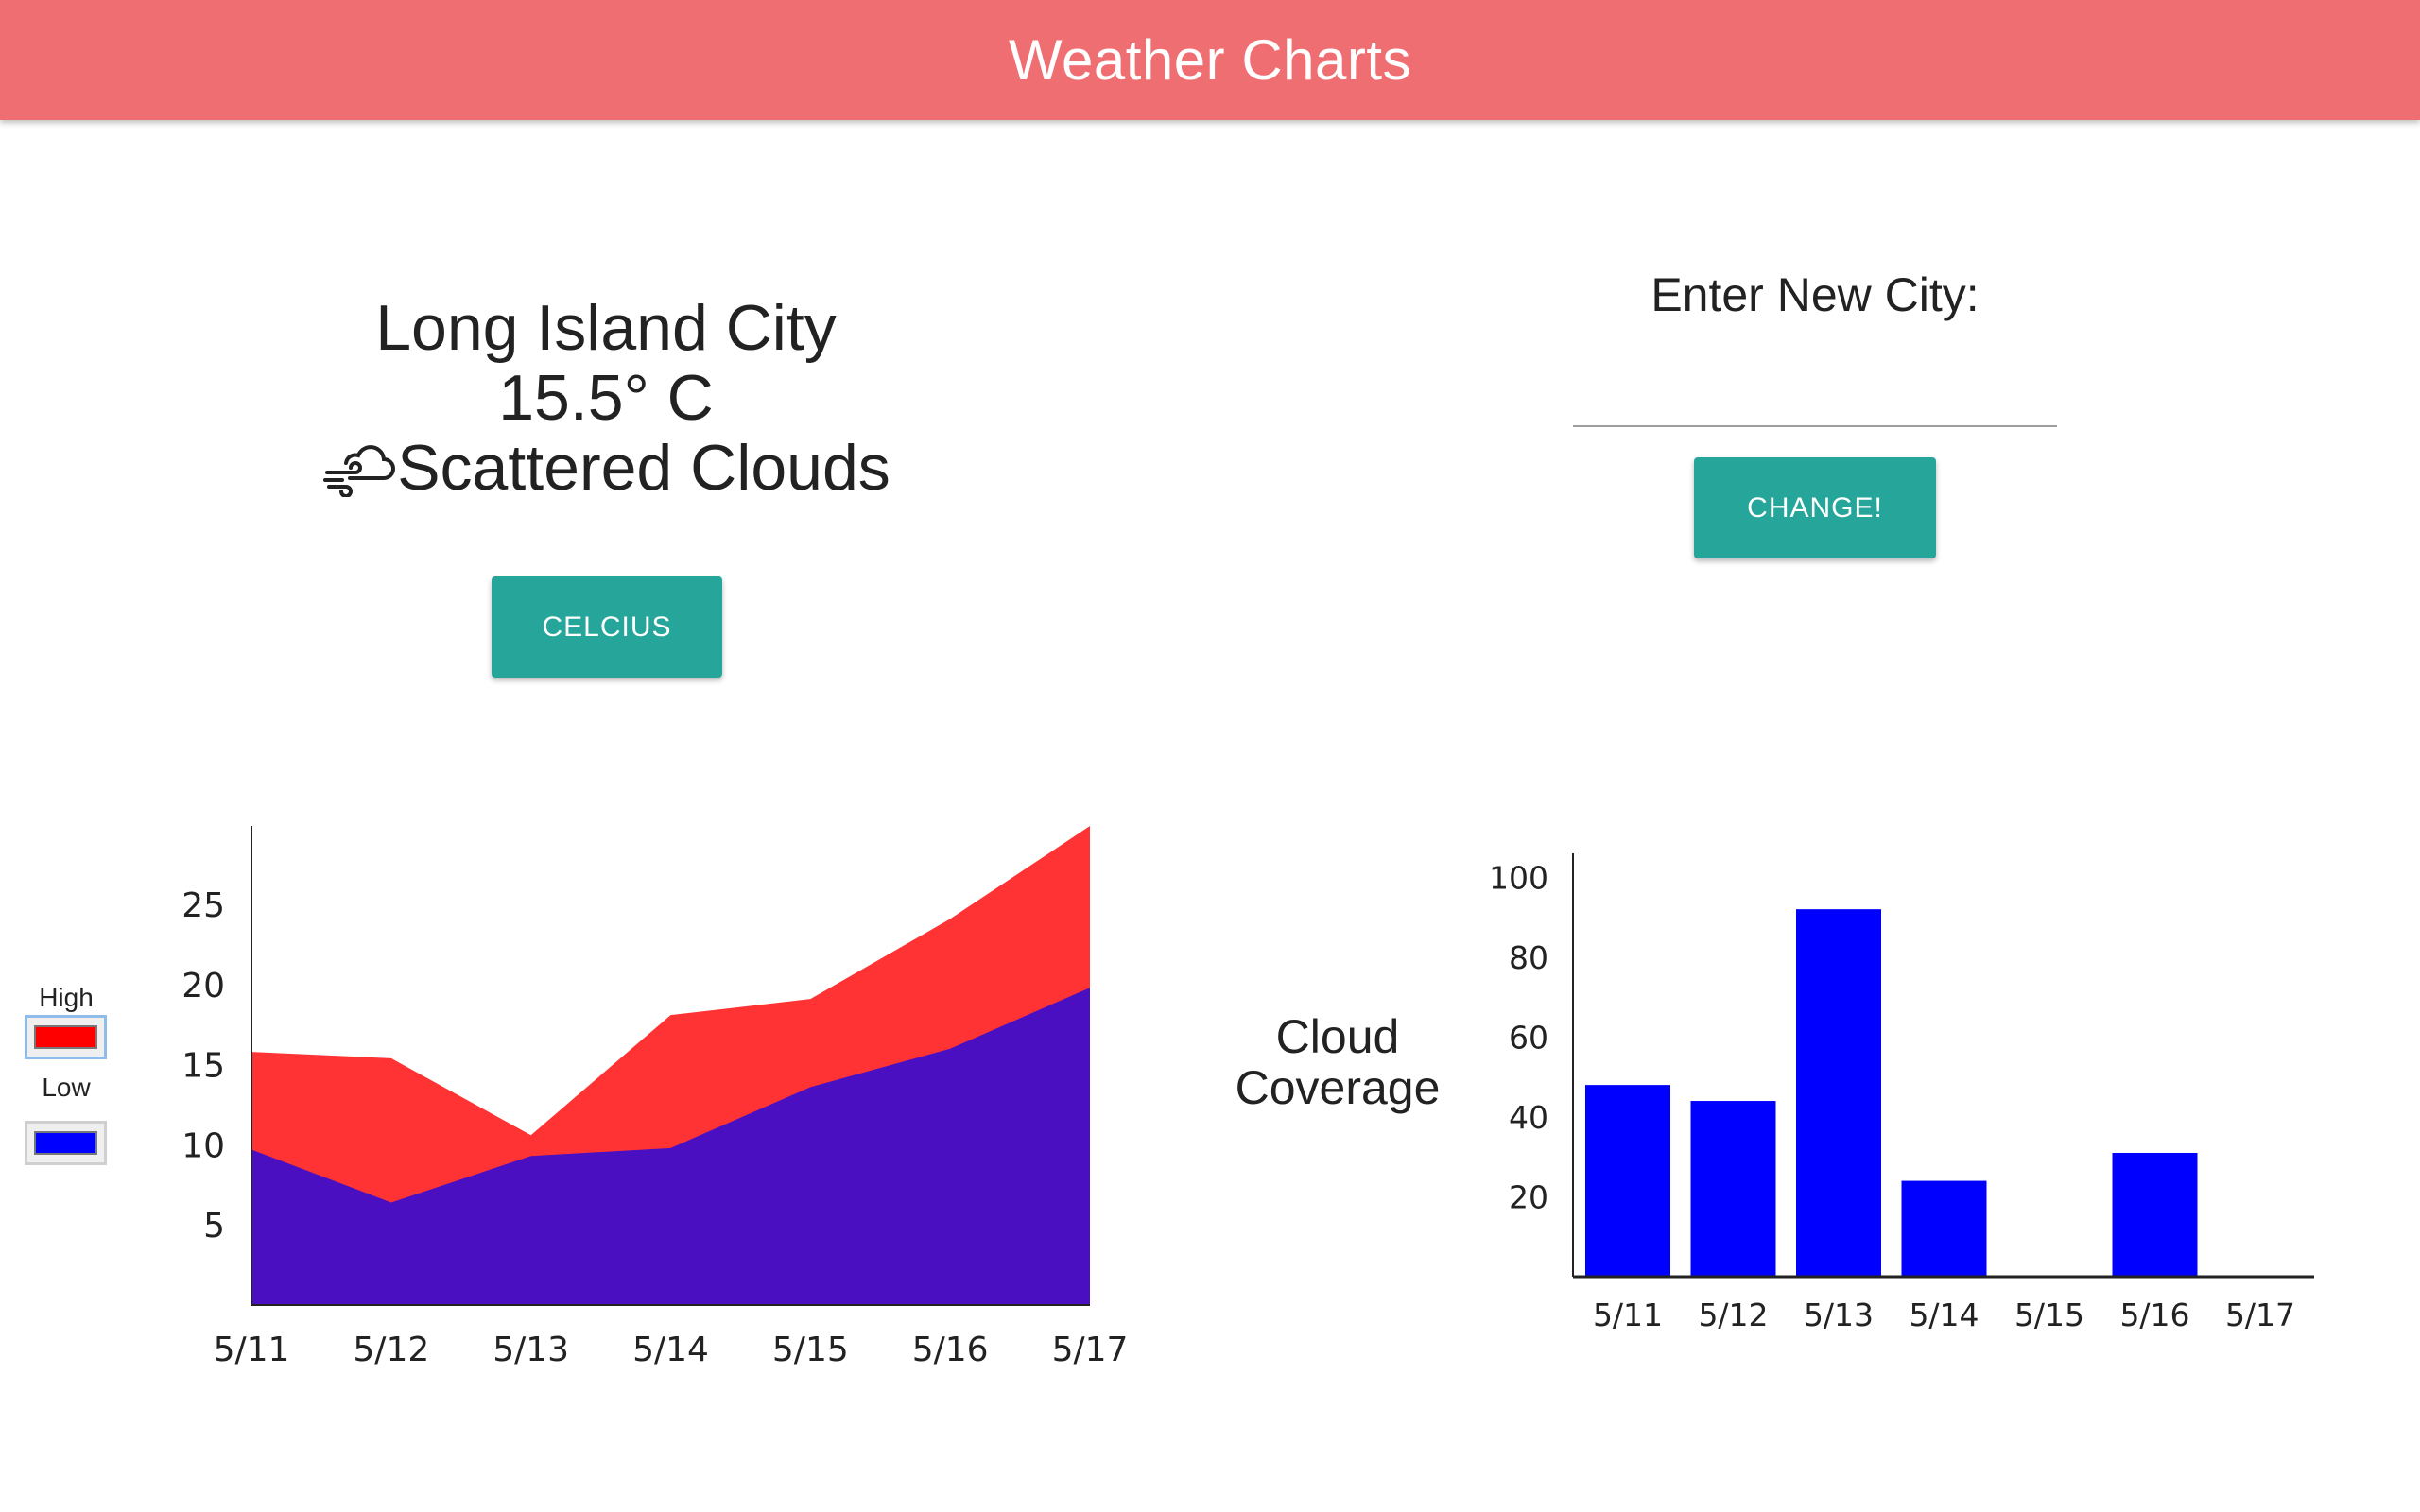  Describe the element at coordinates (2154, 1315) in the screenshot. I see `x-tick-label: 5/16` at that location.